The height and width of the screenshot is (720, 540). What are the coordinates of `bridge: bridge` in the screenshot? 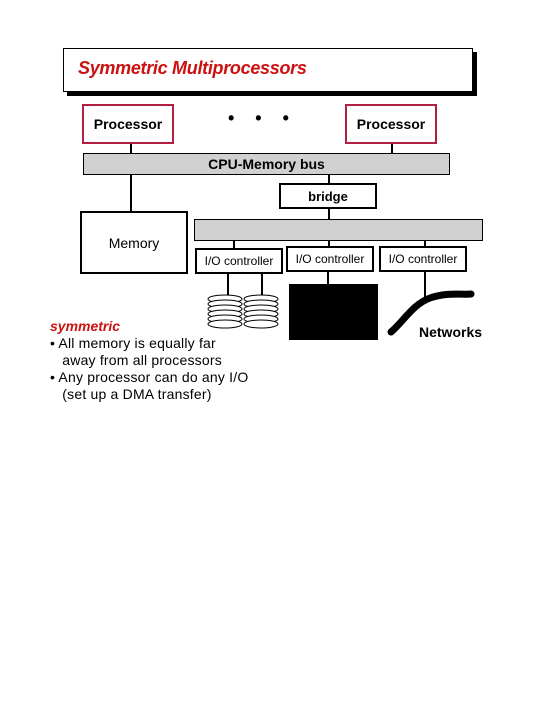 It's located at (328, 196).